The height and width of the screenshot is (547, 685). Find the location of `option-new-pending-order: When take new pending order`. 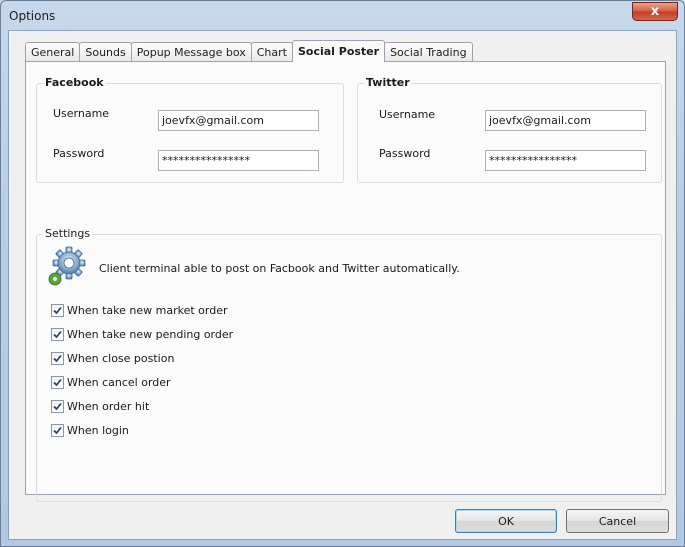

option-new-pending-order: When take new pending order is located at coordinates (142, 334).